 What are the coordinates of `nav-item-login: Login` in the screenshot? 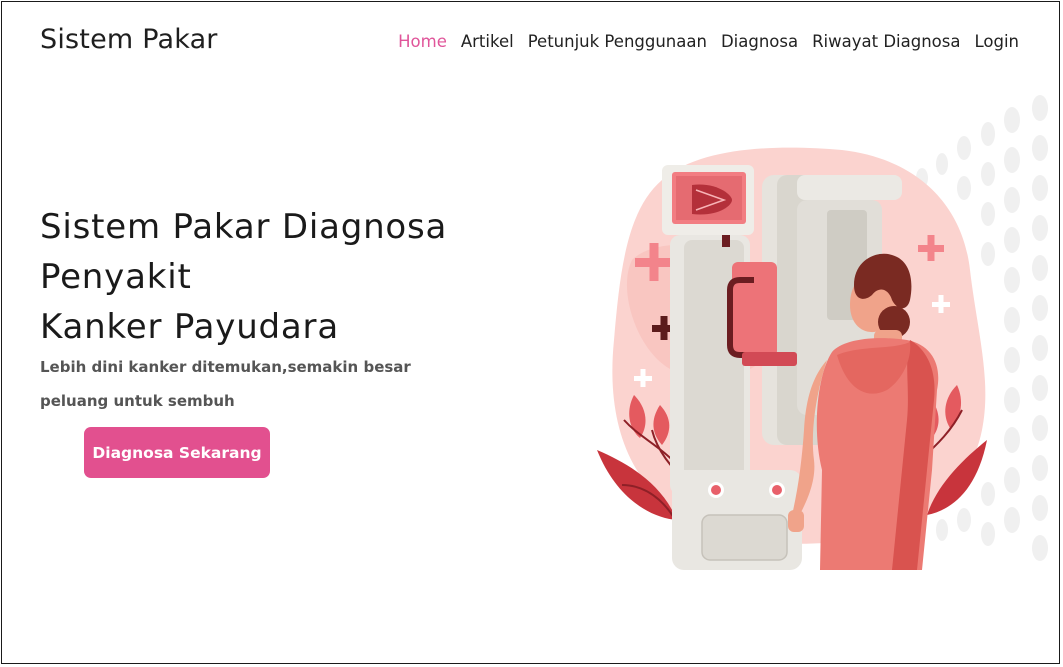 It's located at (996, 41).